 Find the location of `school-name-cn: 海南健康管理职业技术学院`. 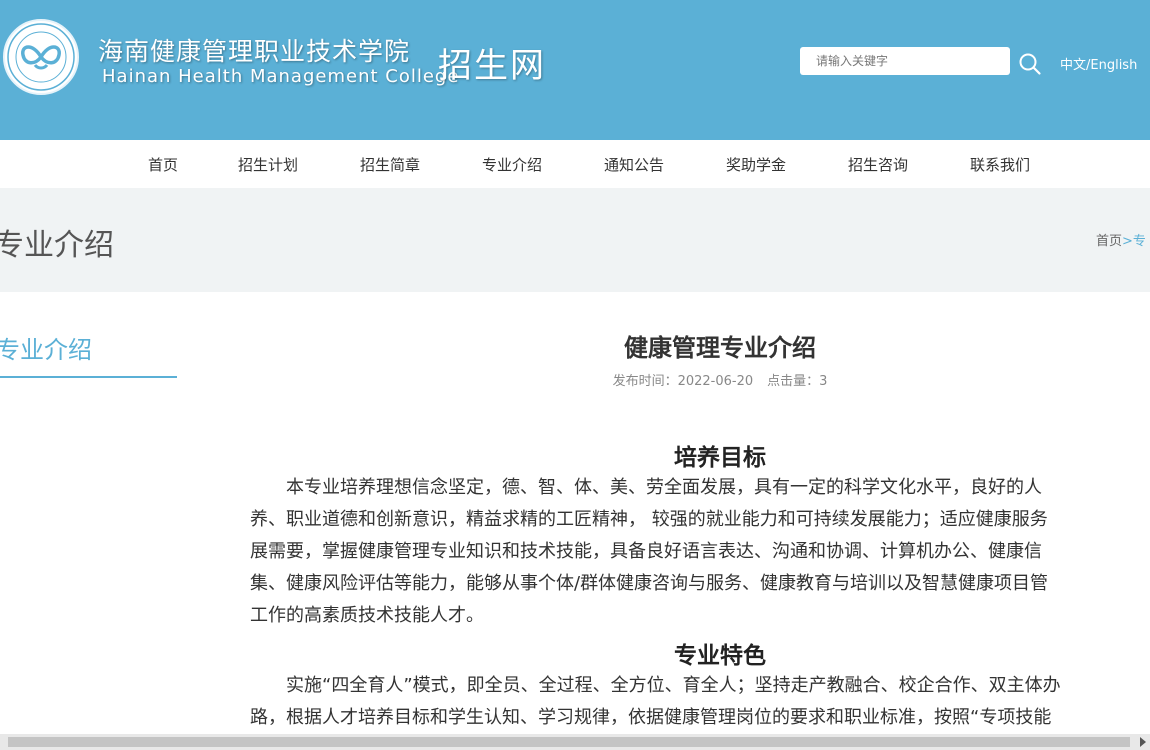

school-name-cn: 海南健康管理职业技术学院 is located at coordinates (254, 50).